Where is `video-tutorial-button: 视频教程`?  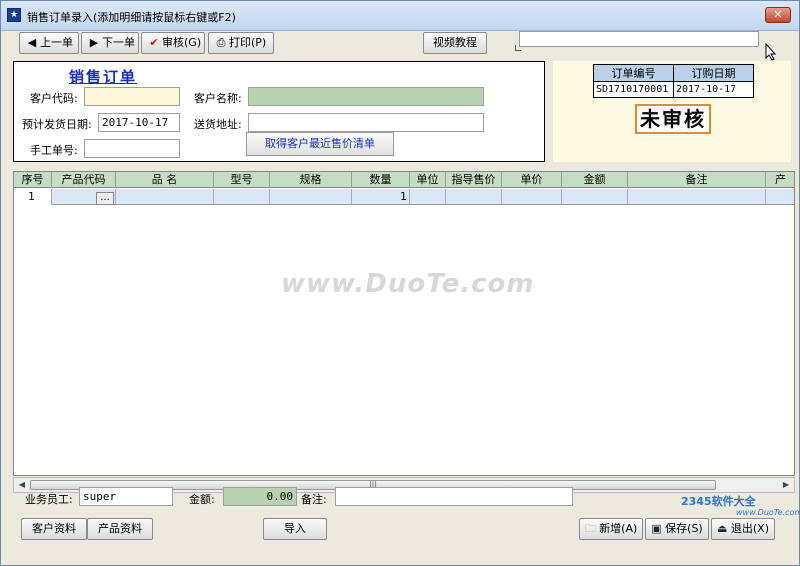 video-tutorial-button: 视频教程 is located at coordinates (455, 43).